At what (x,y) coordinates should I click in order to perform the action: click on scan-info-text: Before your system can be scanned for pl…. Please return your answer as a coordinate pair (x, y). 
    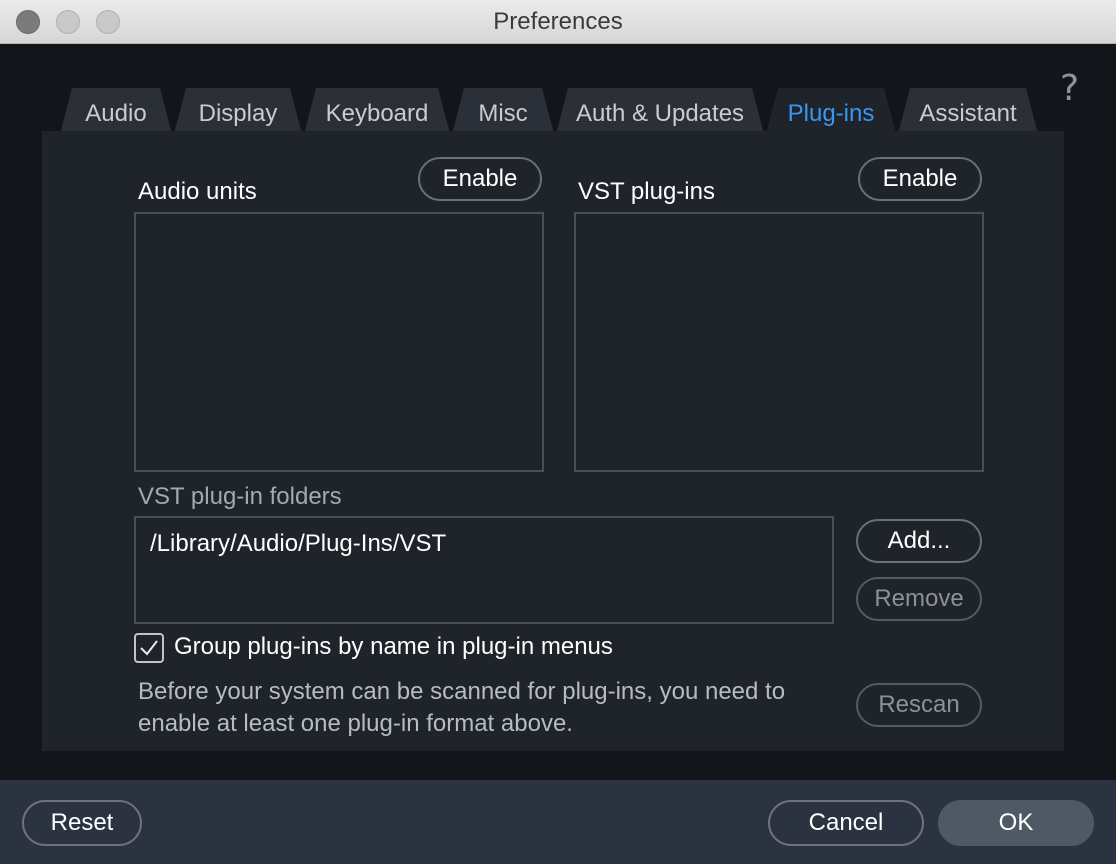
    Looking at the image, I should click on (488, 708).